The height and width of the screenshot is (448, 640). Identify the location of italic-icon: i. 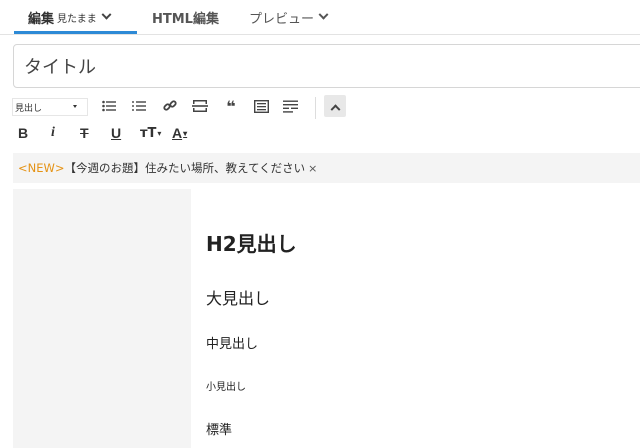
(53, 132).